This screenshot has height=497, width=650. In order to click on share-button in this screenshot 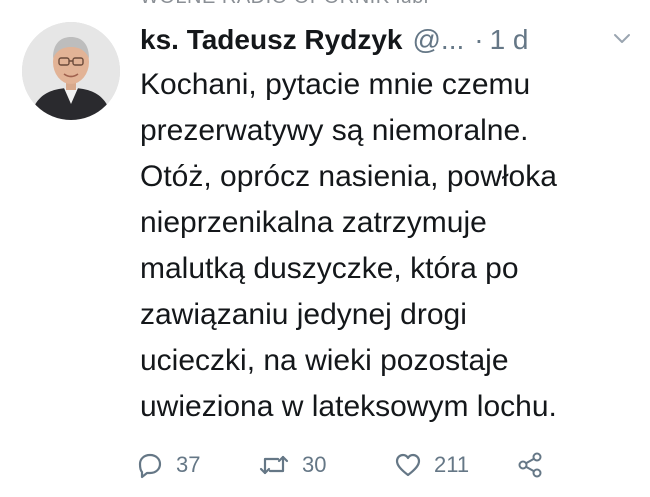, I will do `click(536, 465)`.